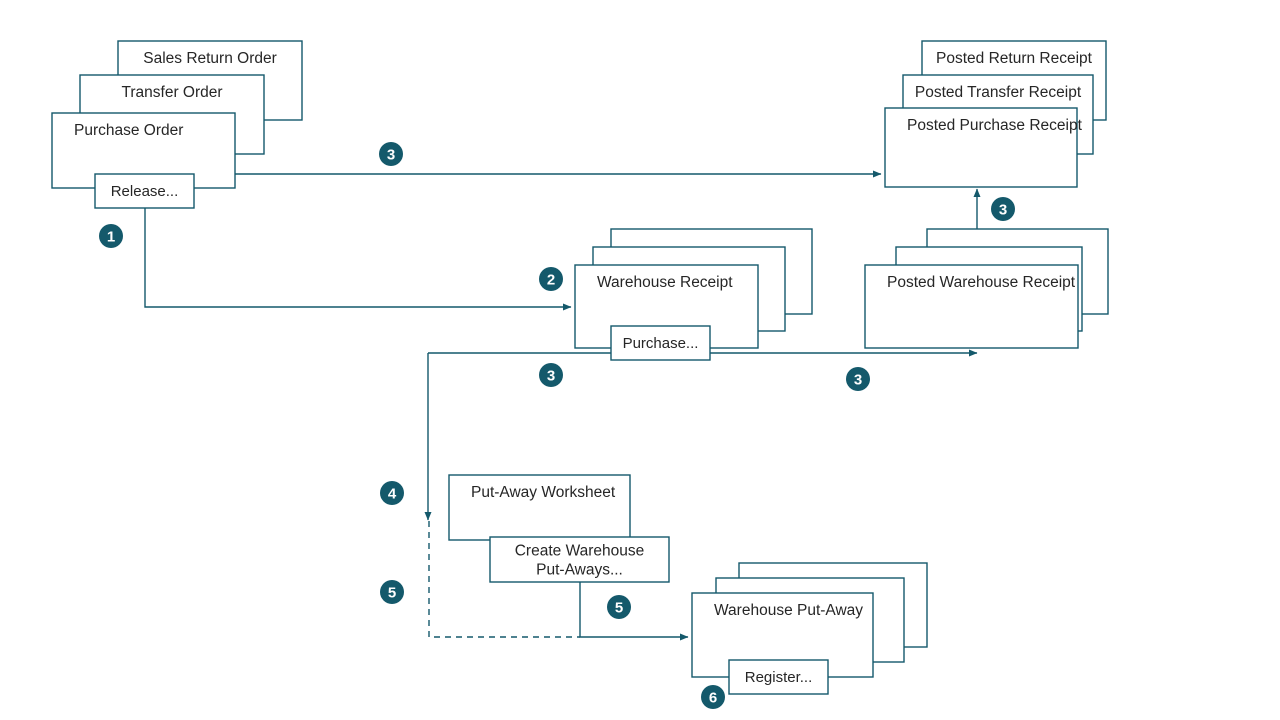  I want to click on badge-label: 1, so click(111, 237).